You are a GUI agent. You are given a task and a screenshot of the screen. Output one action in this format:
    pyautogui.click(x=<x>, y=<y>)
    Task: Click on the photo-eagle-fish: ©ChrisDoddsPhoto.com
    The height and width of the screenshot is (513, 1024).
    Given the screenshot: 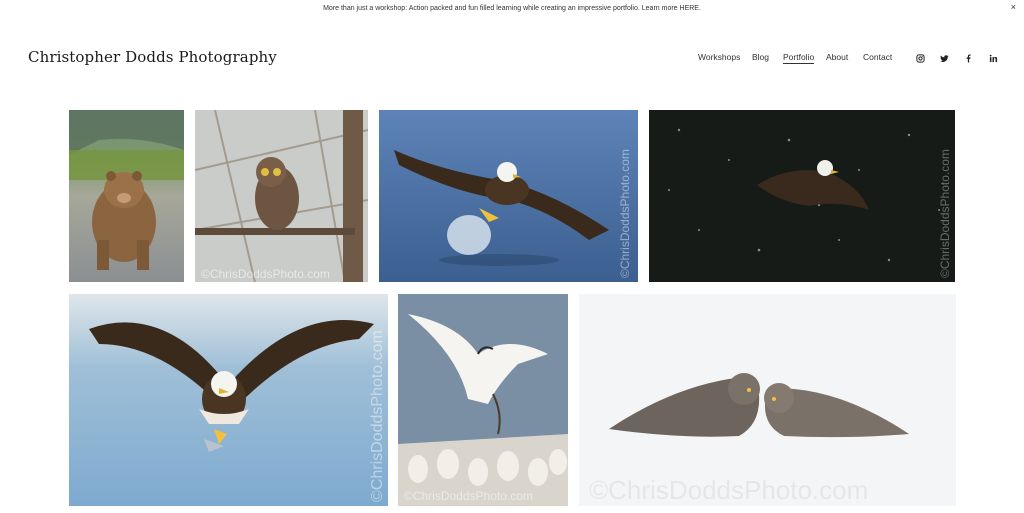 What is the action you would take?
    pyautogui.click(x=228, y=400)
    